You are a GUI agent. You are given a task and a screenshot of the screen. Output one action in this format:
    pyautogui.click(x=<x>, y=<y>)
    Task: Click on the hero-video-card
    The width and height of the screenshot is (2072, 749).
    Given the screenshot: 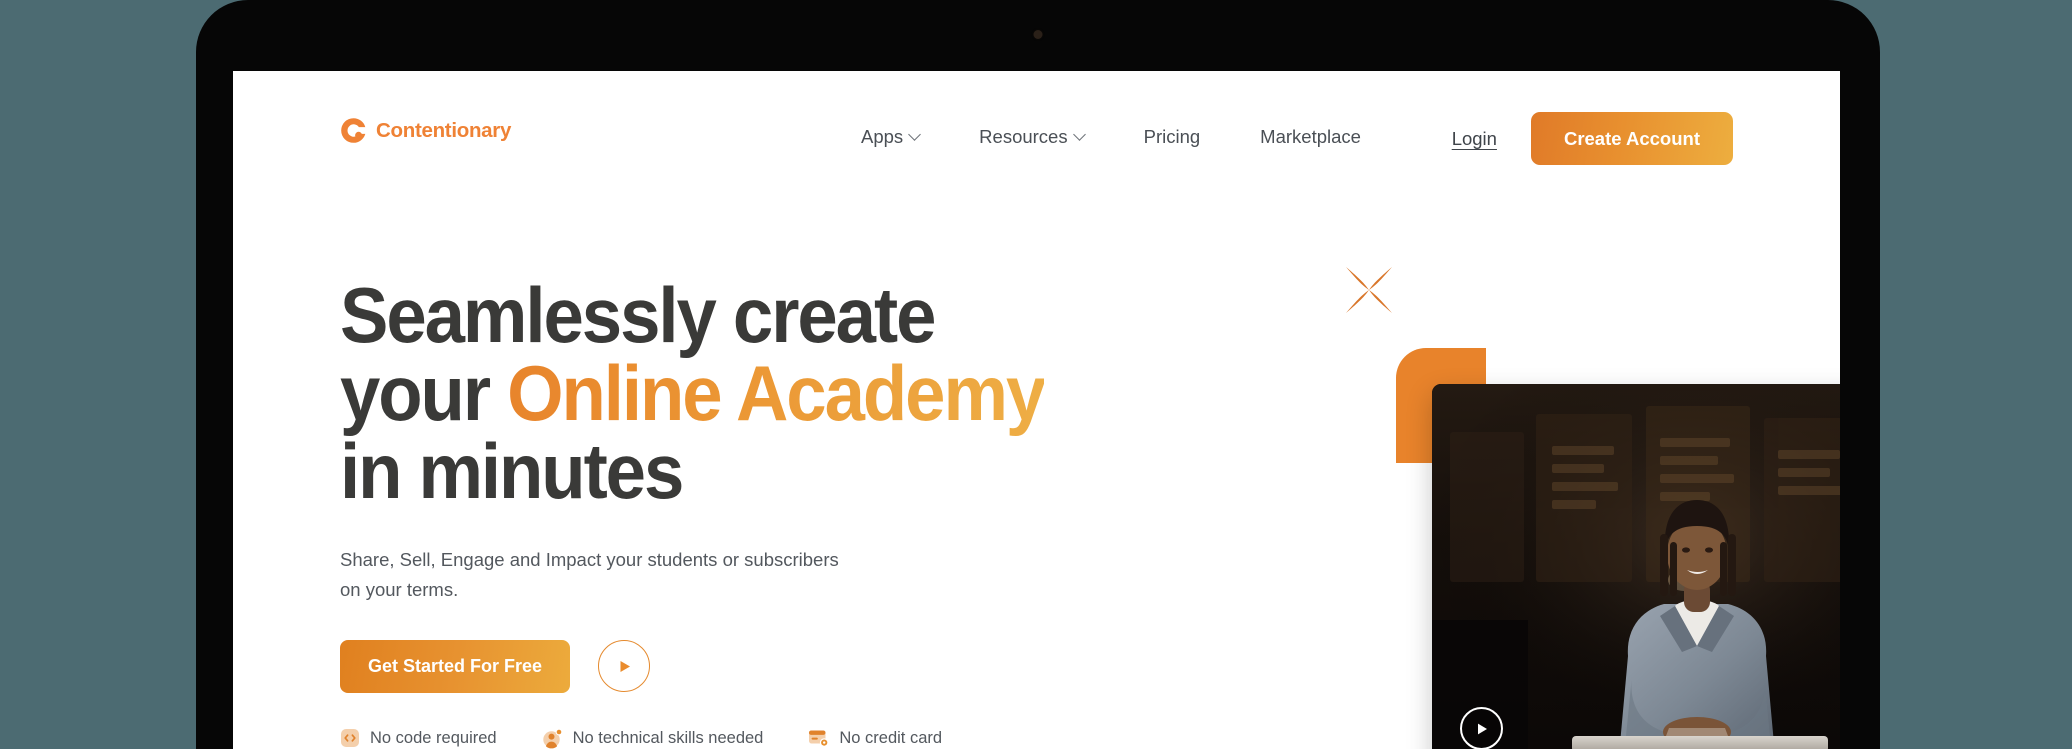 What is the action you would take?
    pyautogui.click(x=1636, y=566)
    